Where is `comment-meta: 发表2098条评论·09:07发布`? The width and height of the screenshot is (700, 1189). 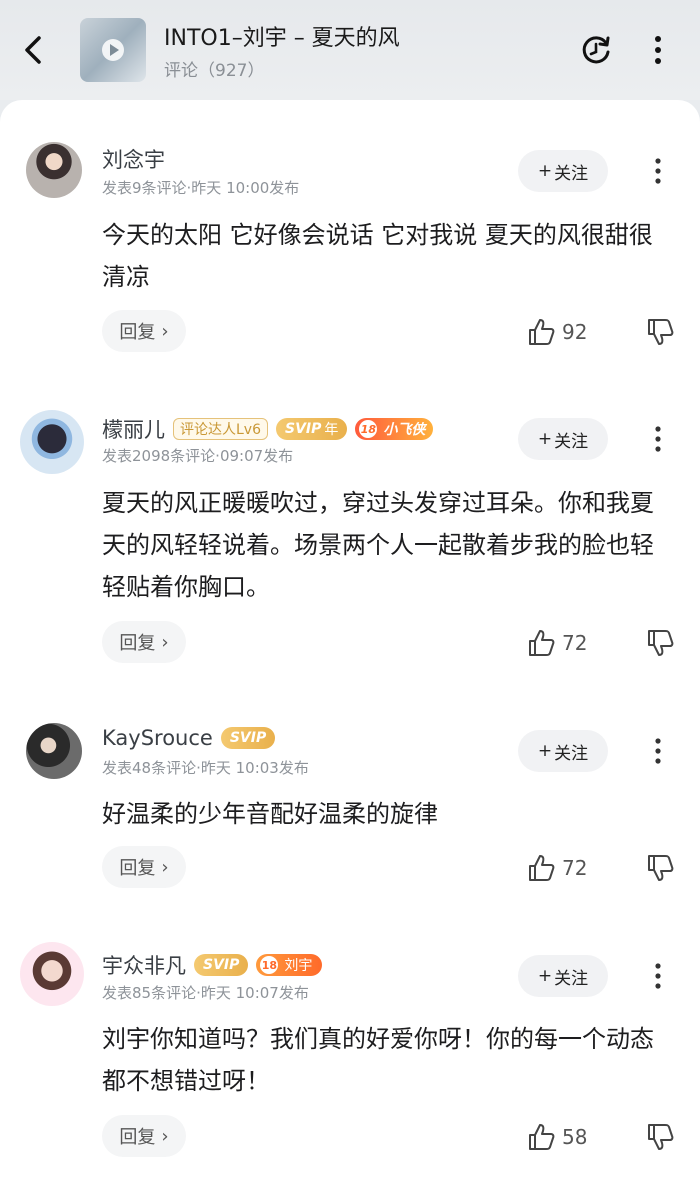
comment-meta: 发表2098条评论·09:07发布 is located at coordinates (198, 456).